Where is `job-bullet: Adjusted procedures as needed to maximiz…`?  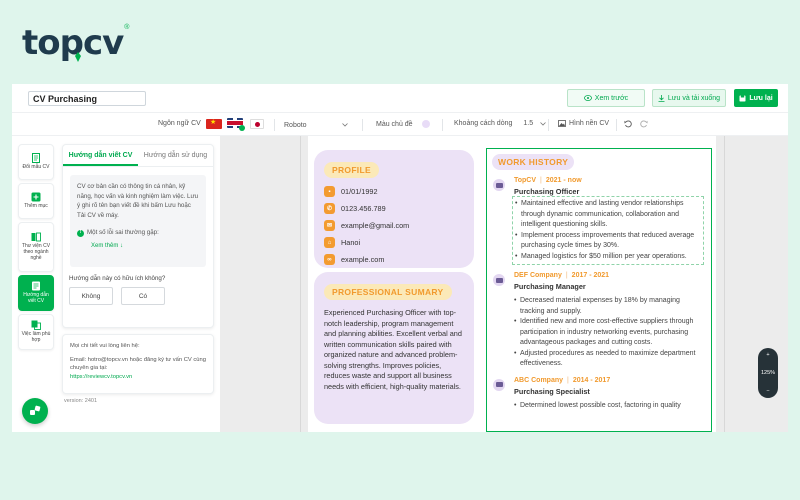
job-bullet: Adjusted procedures as needed to maximiz… is located at coordinates (610, 359).